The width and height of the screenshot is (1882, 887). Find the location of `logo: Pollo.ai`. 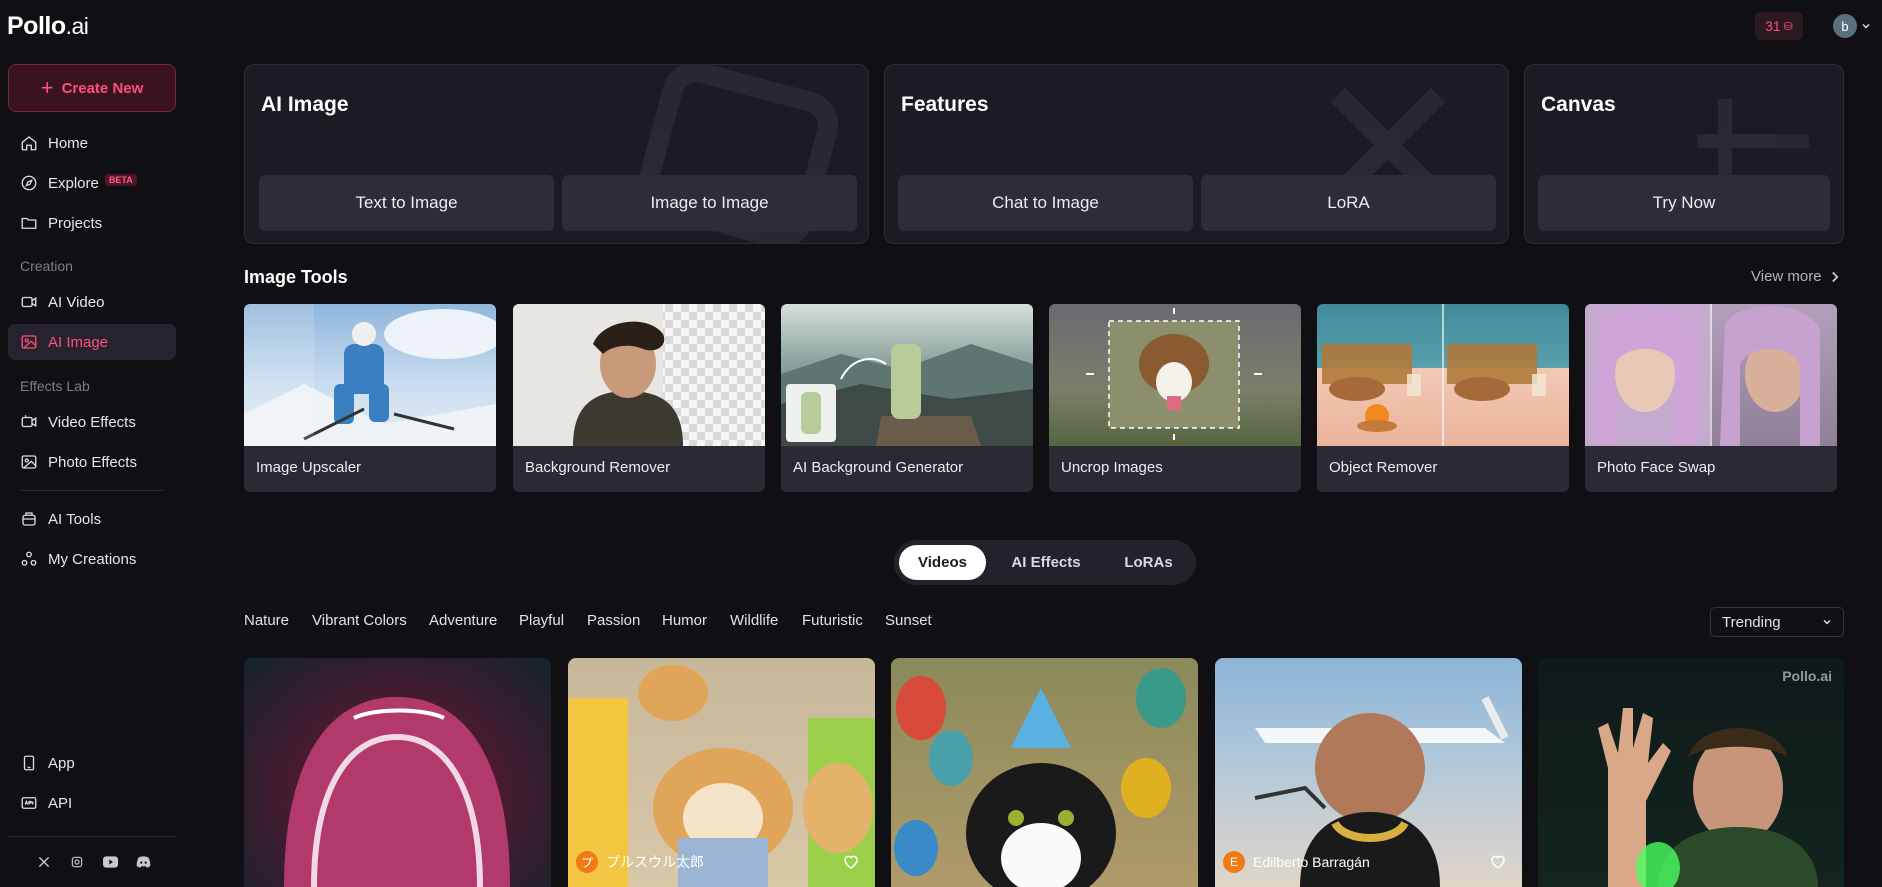

logo: Pollo.ai is located at coordinates (48, 26).